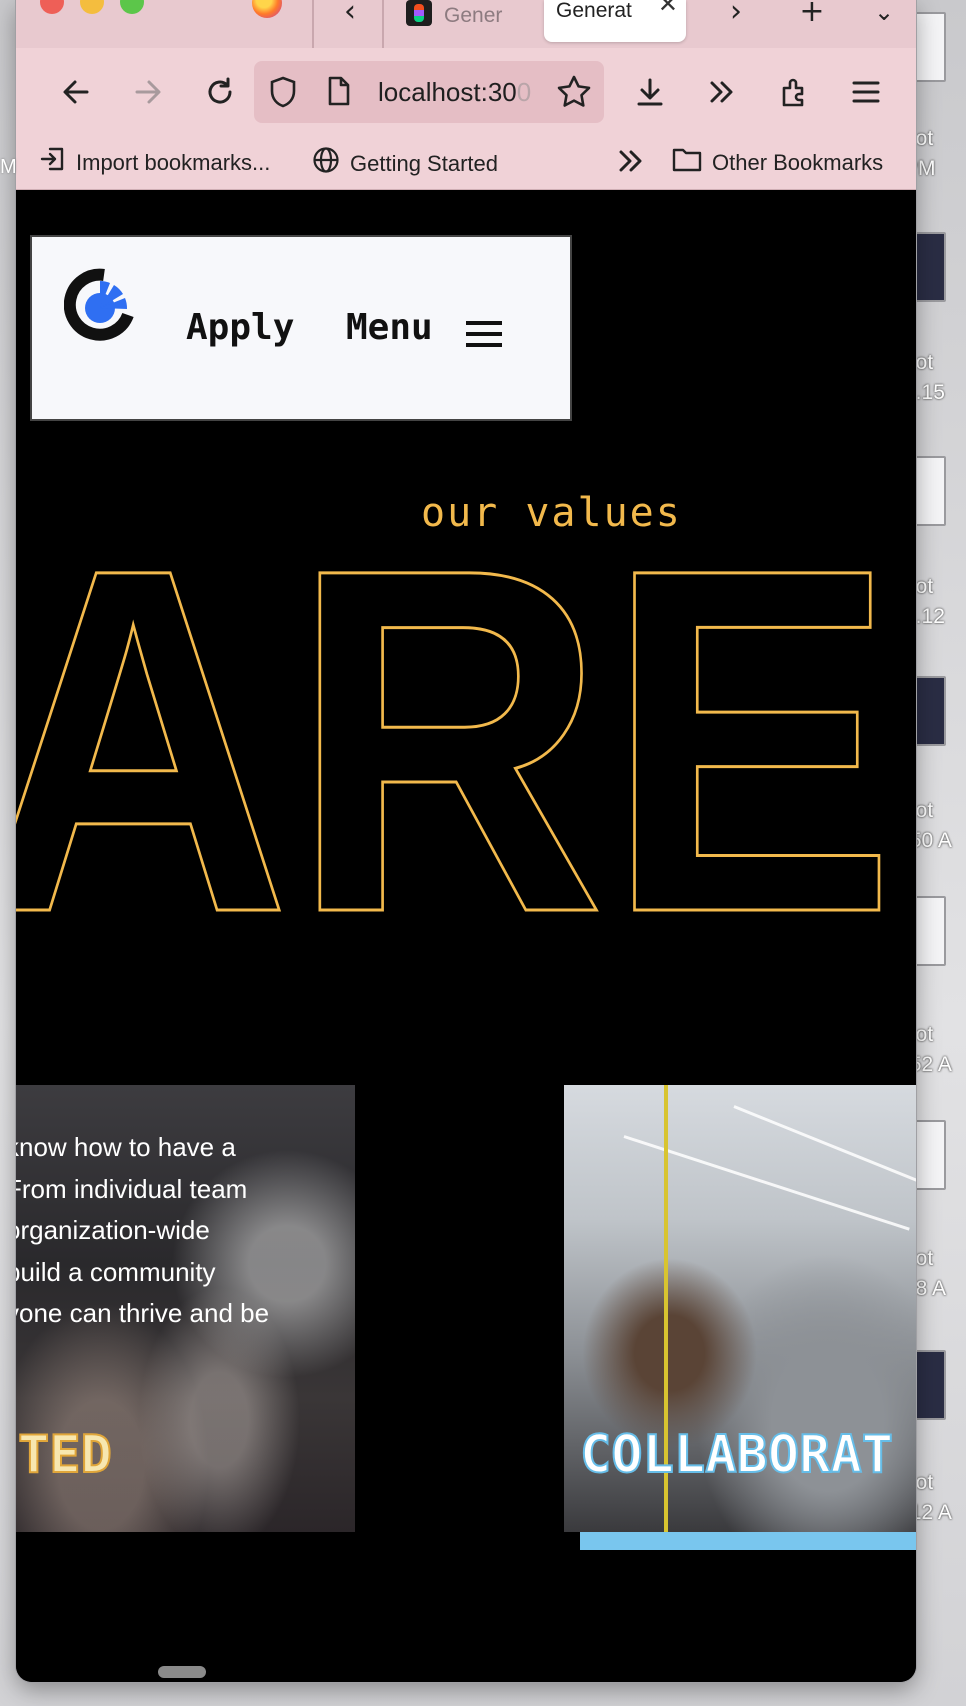 The width and height of the screenshot is (966, 1706). What do you see at coordinates (668, 8) in the screenshot?
I see `close-tab-icon: ✕` at bounding box center [668, 8].